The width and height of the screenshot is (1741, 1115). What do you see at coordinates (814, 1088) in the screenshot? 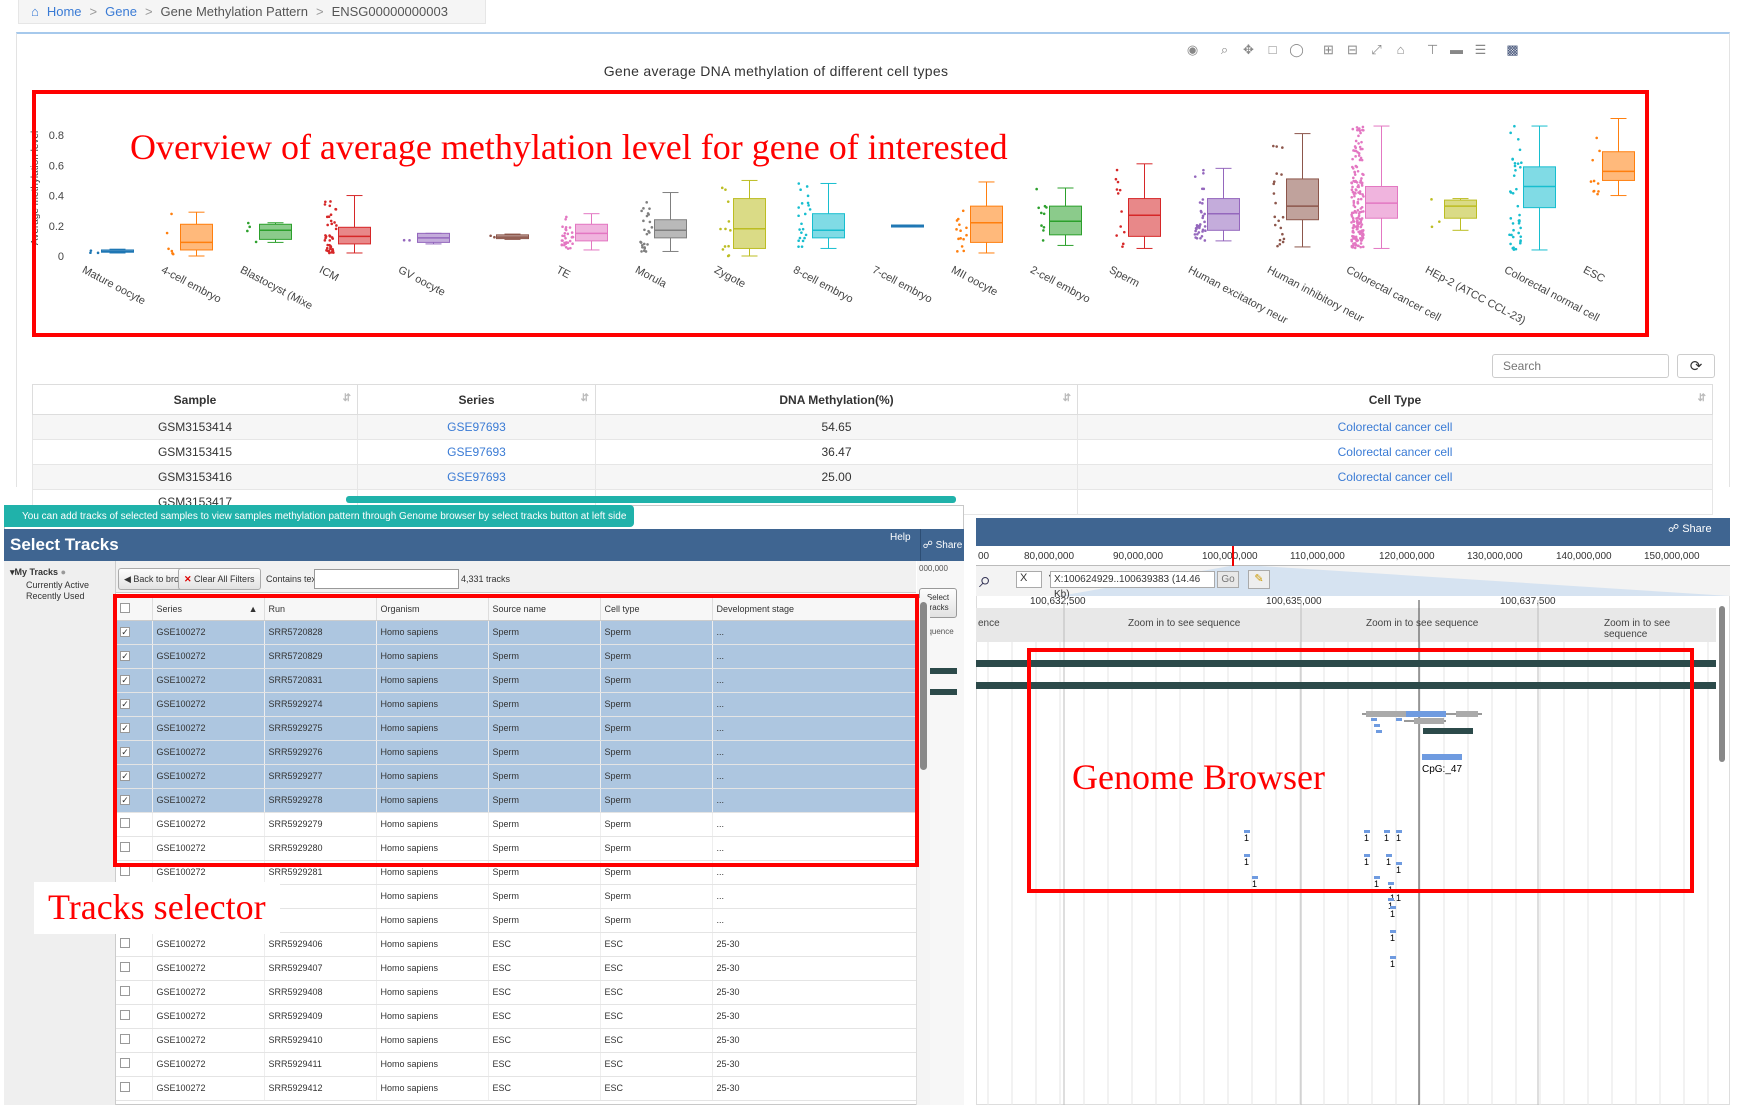
I see `development-stage-cell: 25-30` at bounding box center [814, 1088].